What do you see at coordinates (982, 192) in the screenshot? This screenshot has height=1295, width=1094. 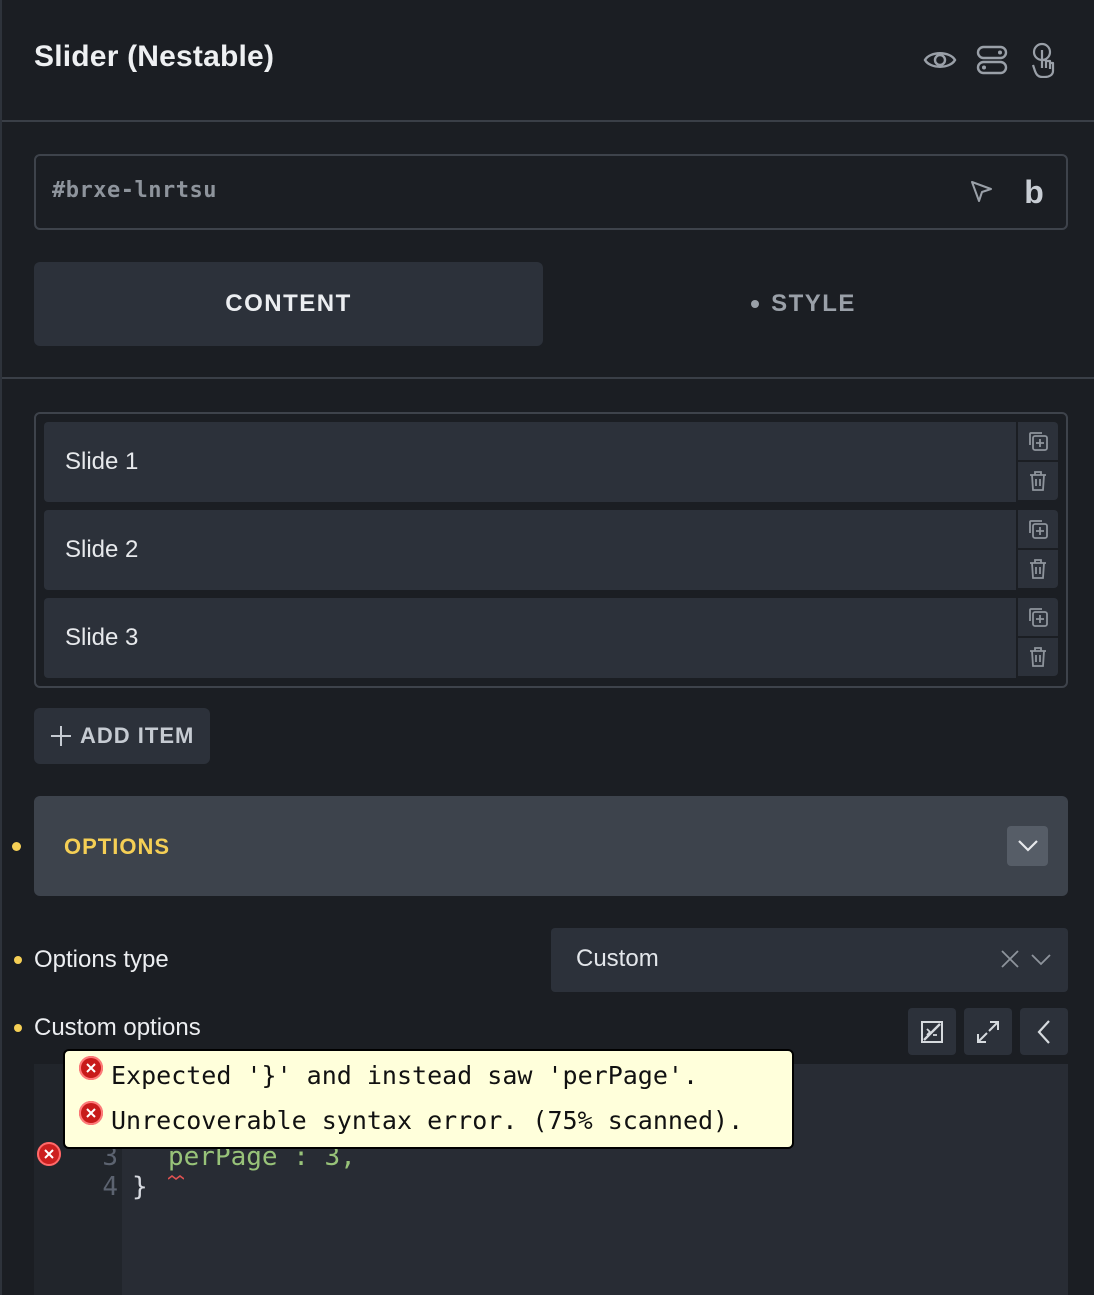 I see `cursor-pointer-icon` at bounding box center [982, 192].